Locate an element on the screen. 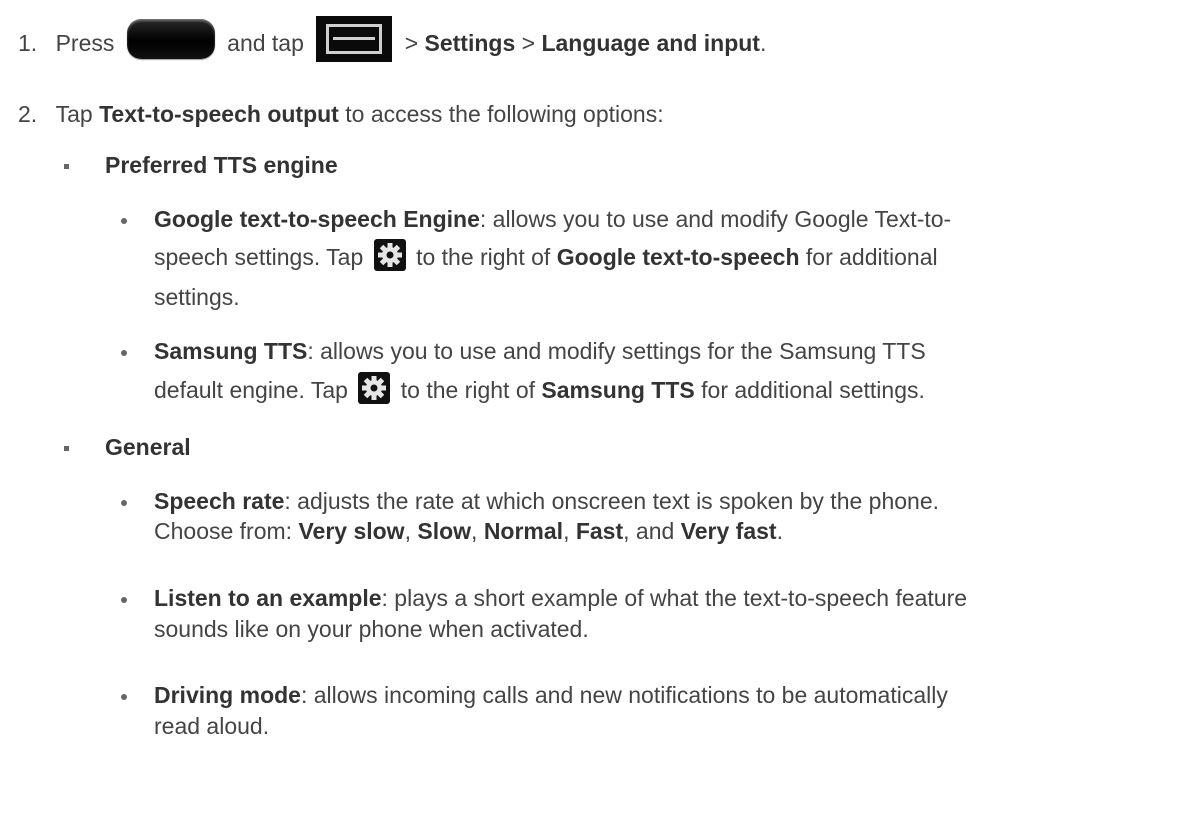 The height and width of the screenshot is (837, 1193). term: Driving mode is located at coordinates (227, 695).